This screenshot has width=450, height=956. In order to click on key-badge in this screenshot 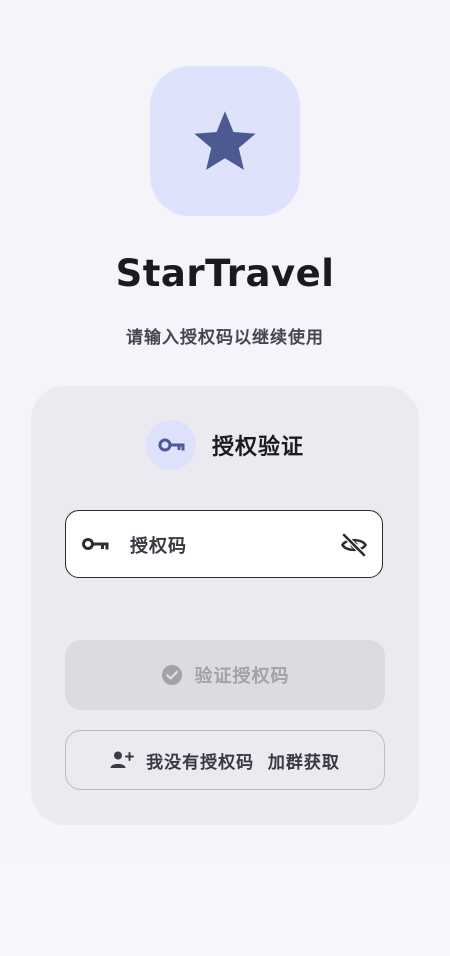, I will do `click(170, 445)`.